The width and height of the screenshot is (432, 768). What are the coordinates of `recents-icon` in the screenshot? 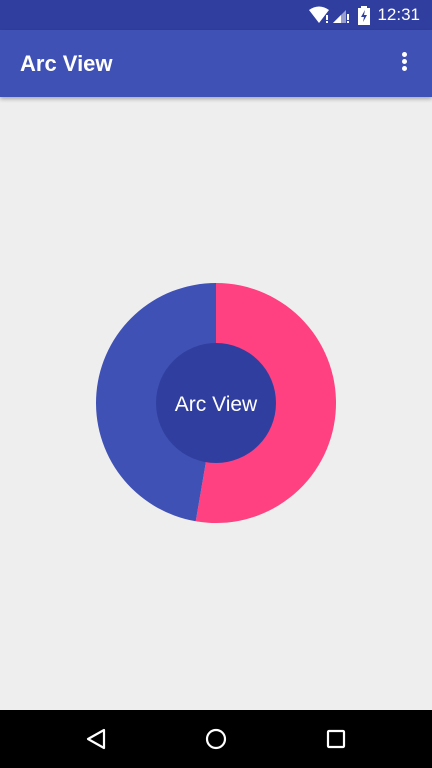 It's located at (336, 739).